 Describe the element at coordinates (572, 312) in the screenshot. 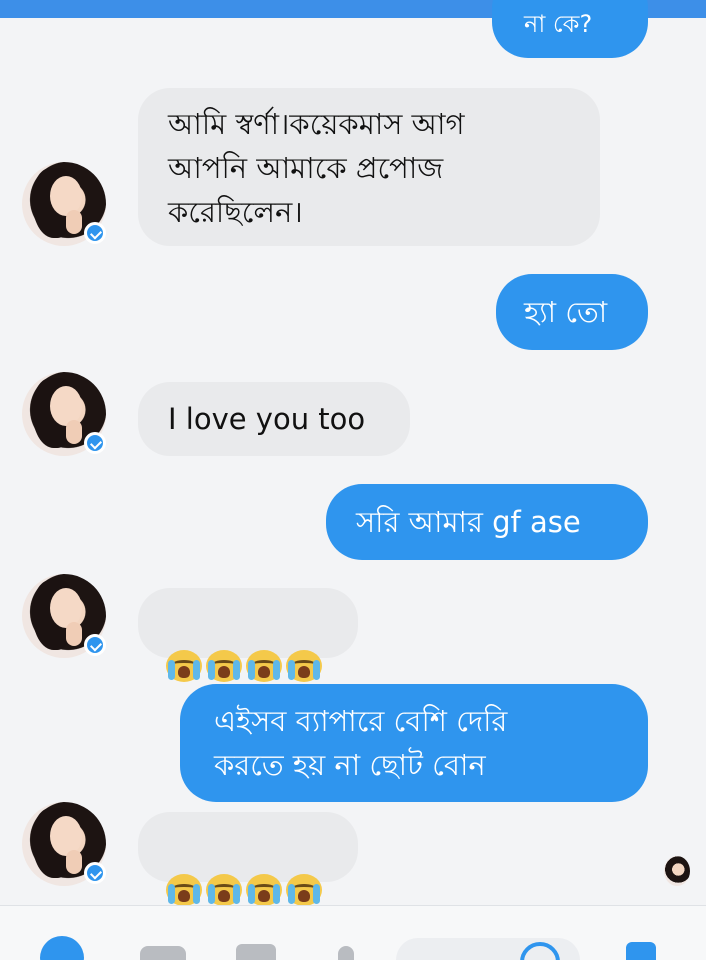

I see `outgoing-message: হ্যা তো` at that location.